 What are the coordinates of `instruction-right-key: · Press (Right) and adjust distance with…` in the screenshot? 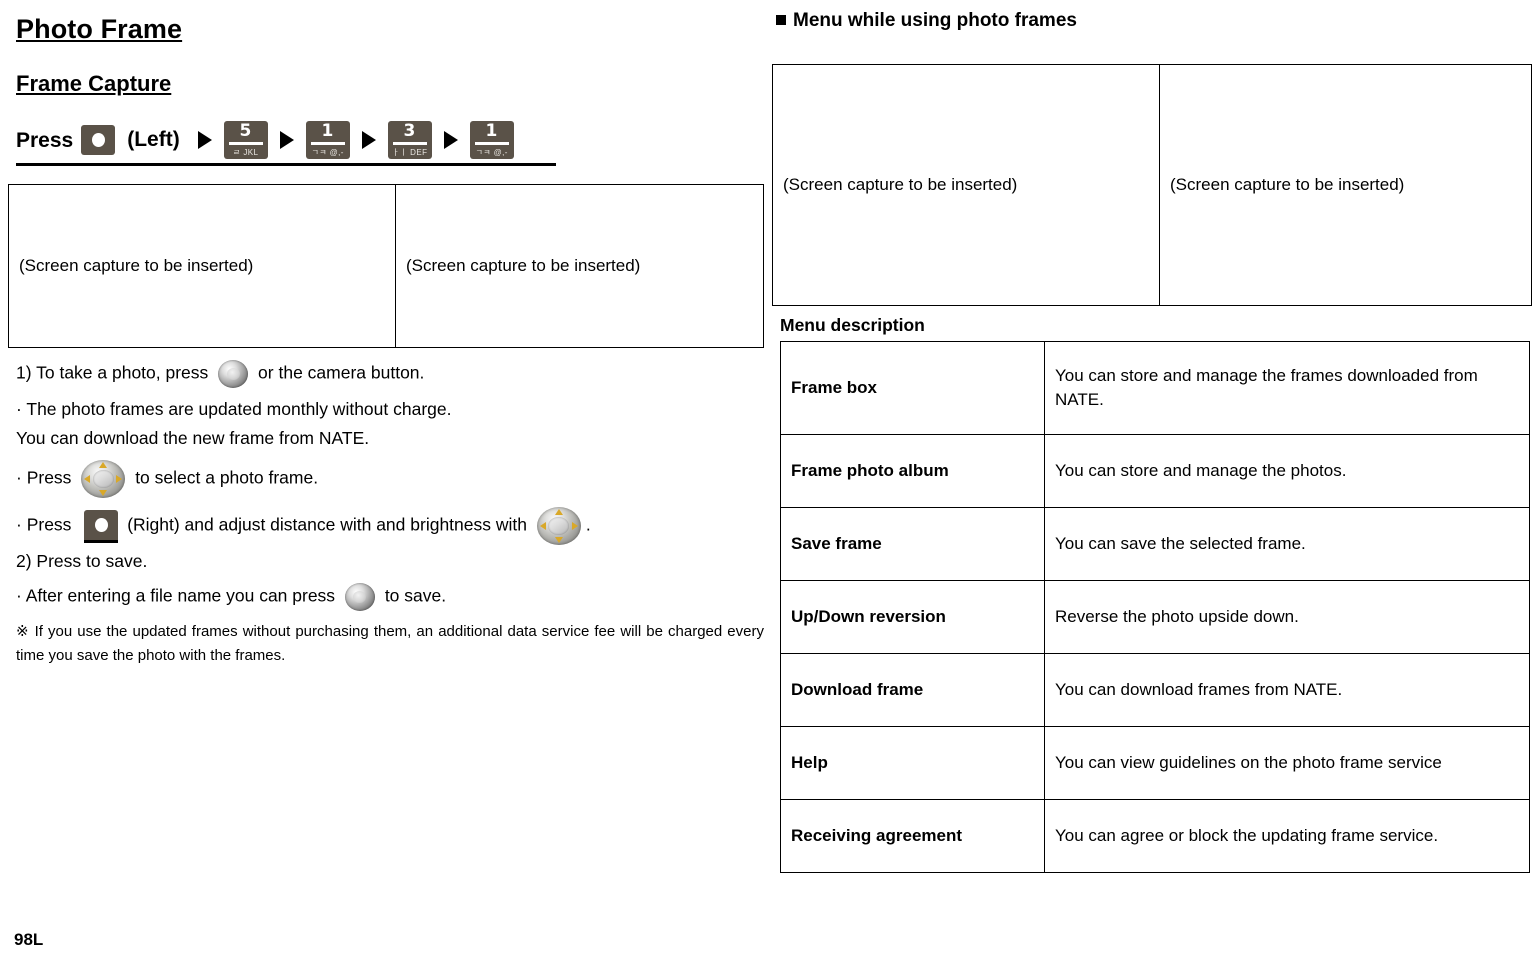 It's located at (390, 526).